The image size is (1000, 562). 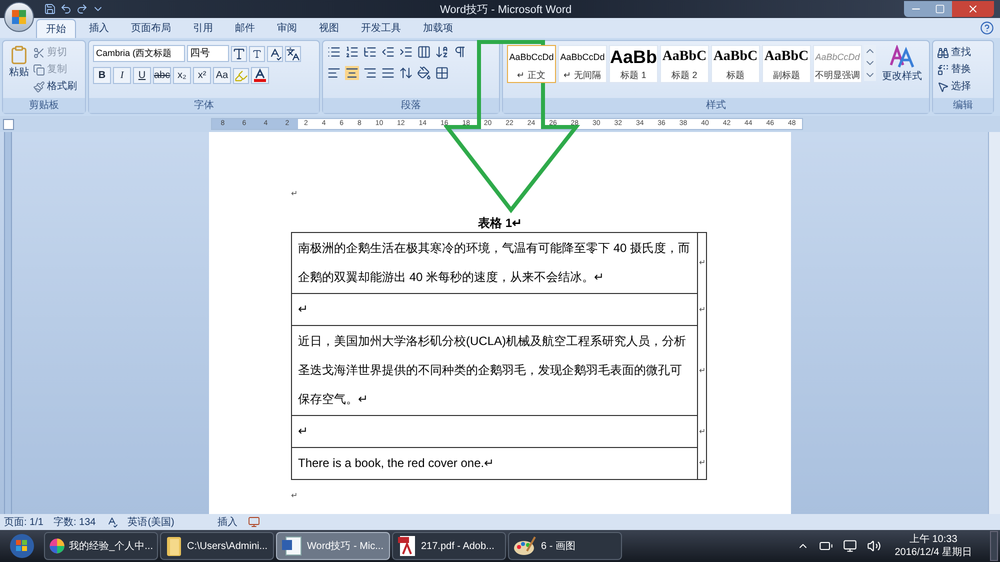 What do you see at coordinates (352, 73) in the screenshot?
I see `align-center-icon` at bounding box center [352, 73].